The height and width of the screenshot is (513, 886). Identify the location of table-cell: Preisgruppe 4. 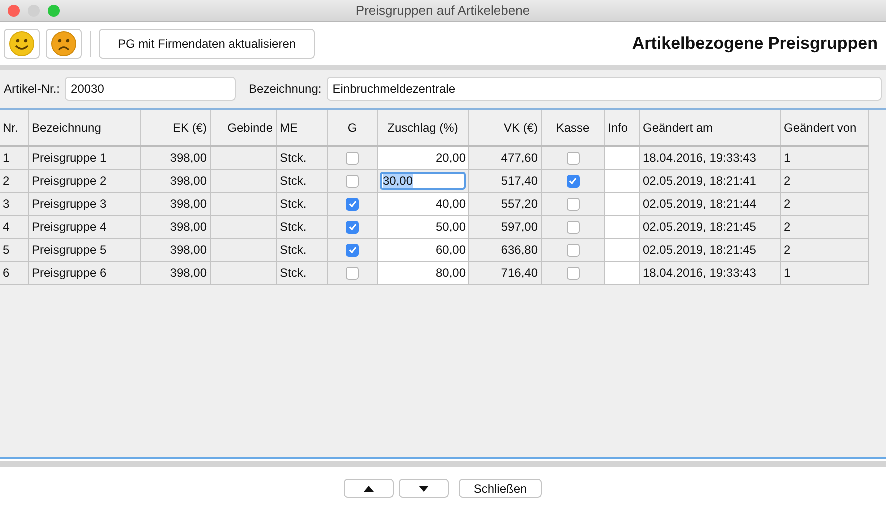
(85, 227).